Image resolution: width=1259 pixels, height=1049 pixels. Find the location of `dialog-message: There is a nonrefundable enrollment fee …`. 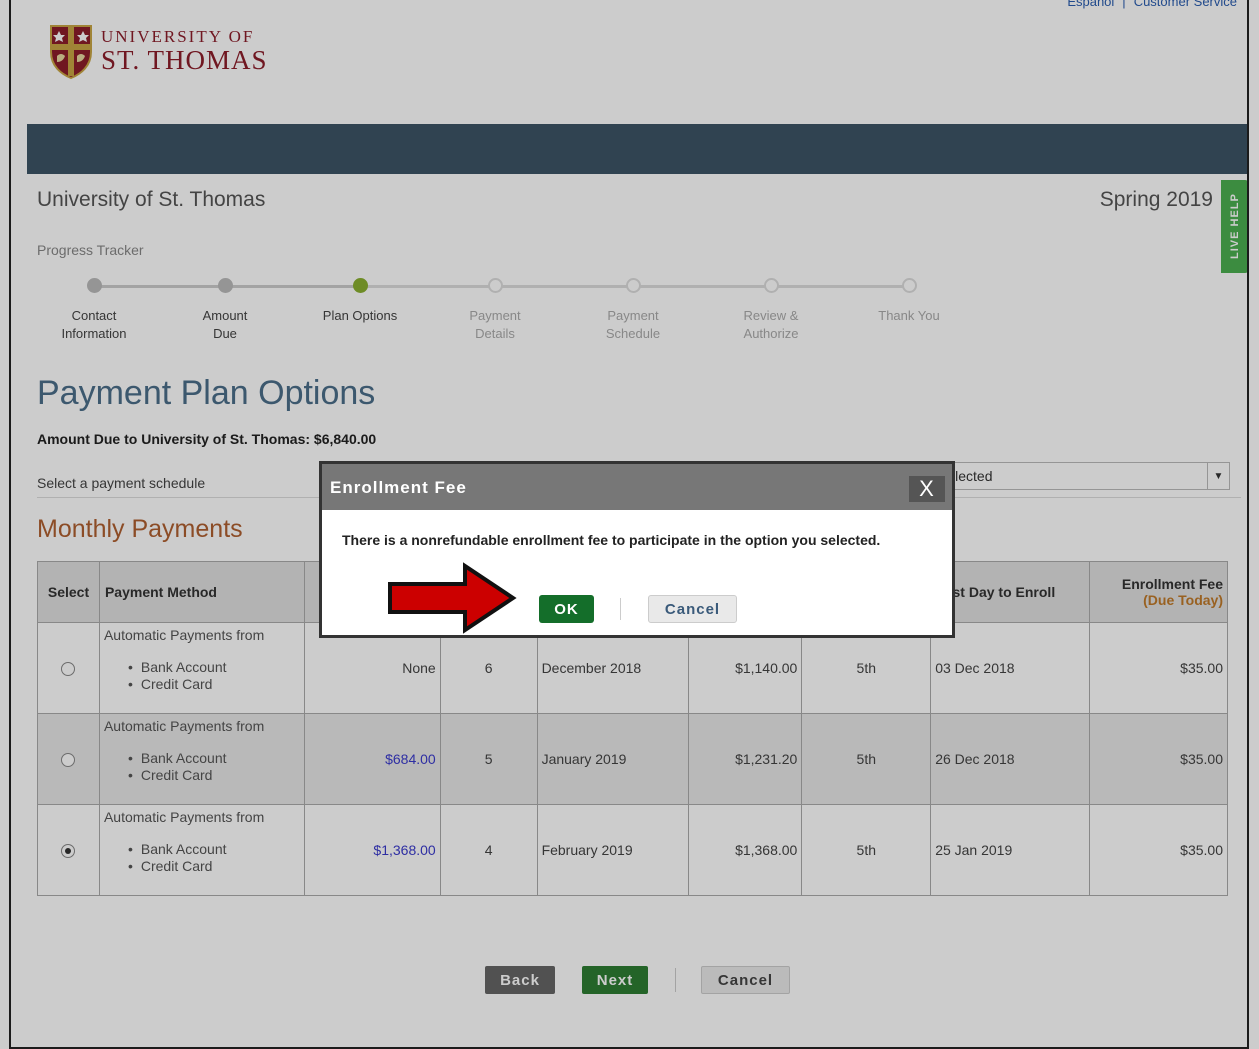

dialog-message: There is a nonrefundable enrollment fee … is located at coordinates (611, 540).